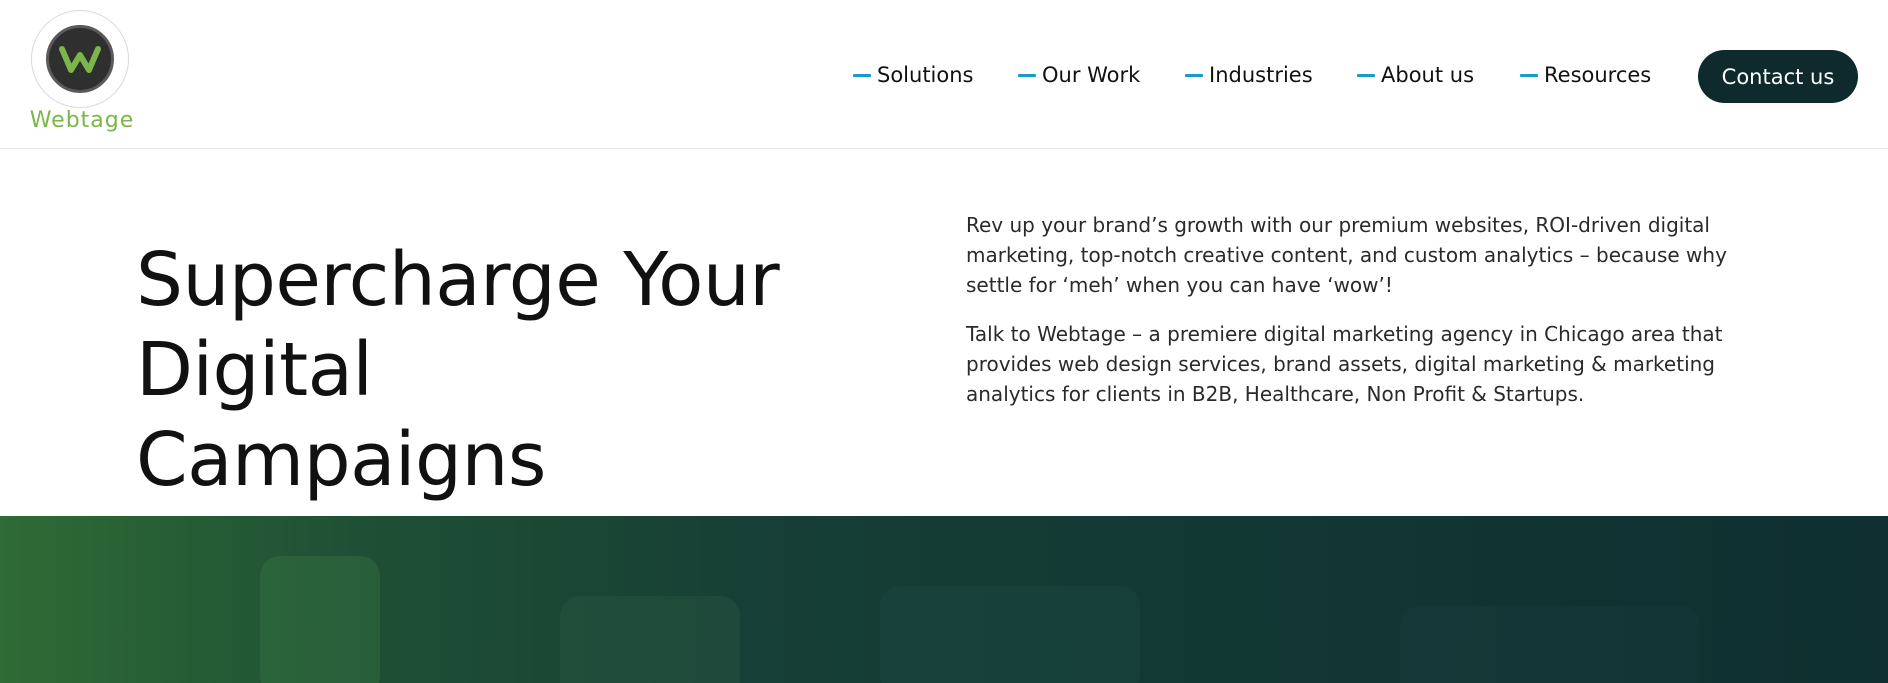 The width and height of the screenshot is (1888, 683). I want to click on nav-label: Our Work, so click(1091, 75).